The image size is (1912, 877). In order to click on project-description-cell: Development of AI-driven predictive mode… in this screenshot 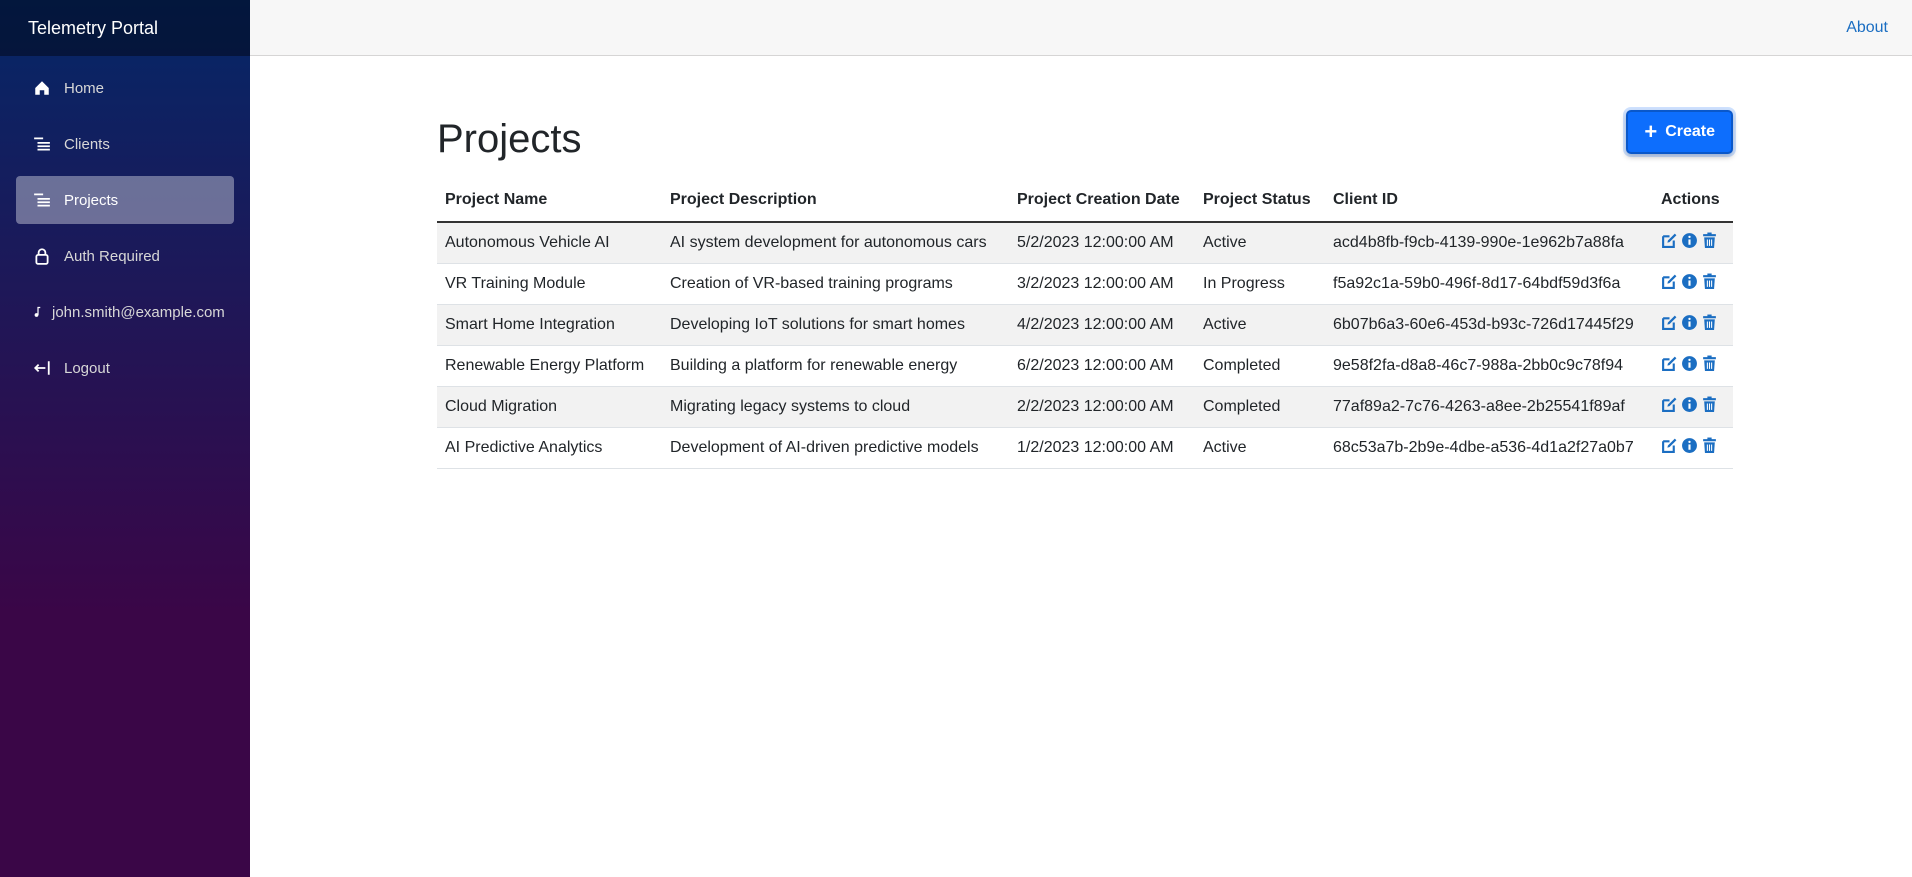, I will do `click(835, 448)`.